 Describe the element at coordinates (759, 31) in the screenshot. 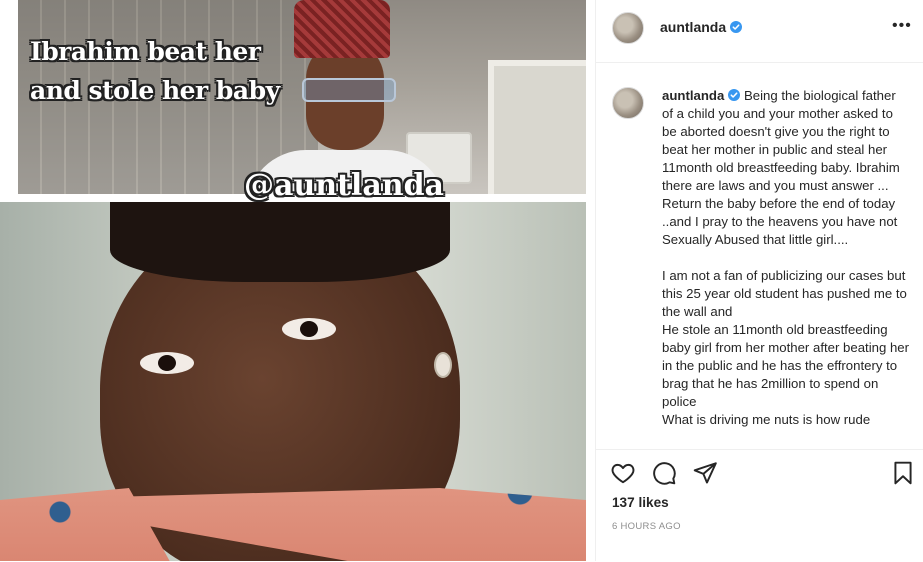

I see `post-header: auntlanda •••` at that location.